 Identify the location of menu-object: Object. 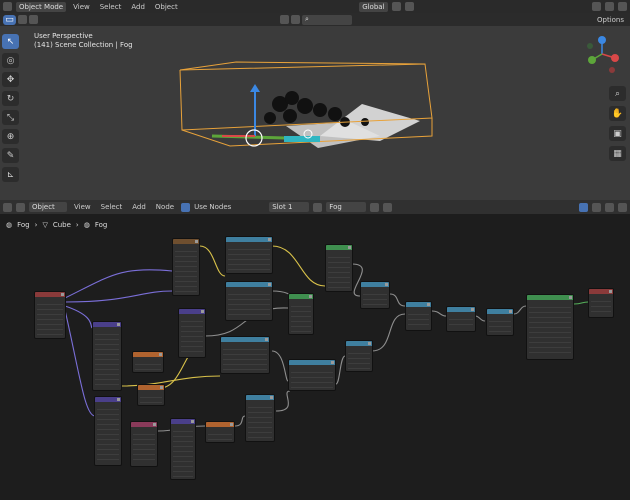
(166, 7).